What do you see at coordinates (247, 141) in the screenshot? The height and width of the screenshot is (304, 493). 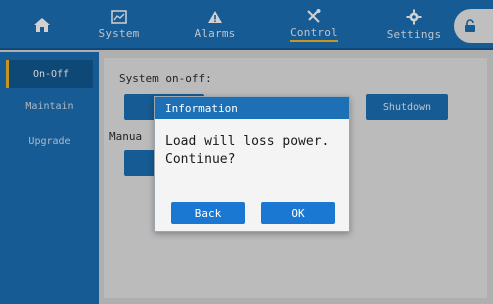 I see `dialog-message-line1: Load will loss power.` at bounding box center [247, 141].